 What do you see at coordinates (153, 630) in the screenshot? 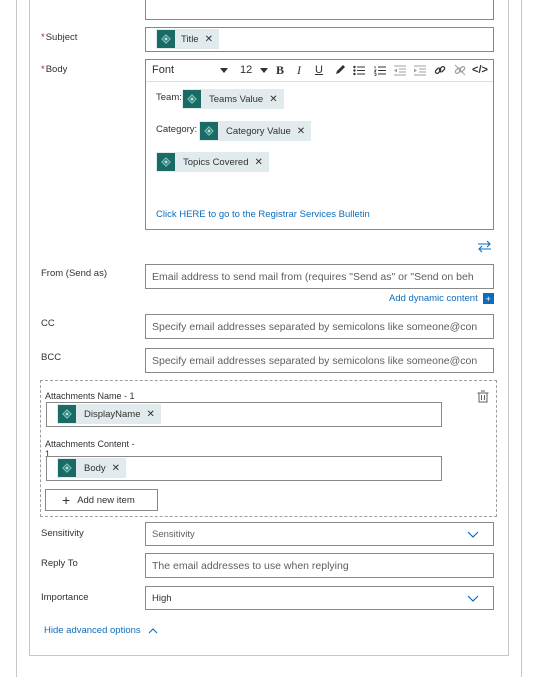
I see `chevron-up-icon` at bounding box center [153, 630].